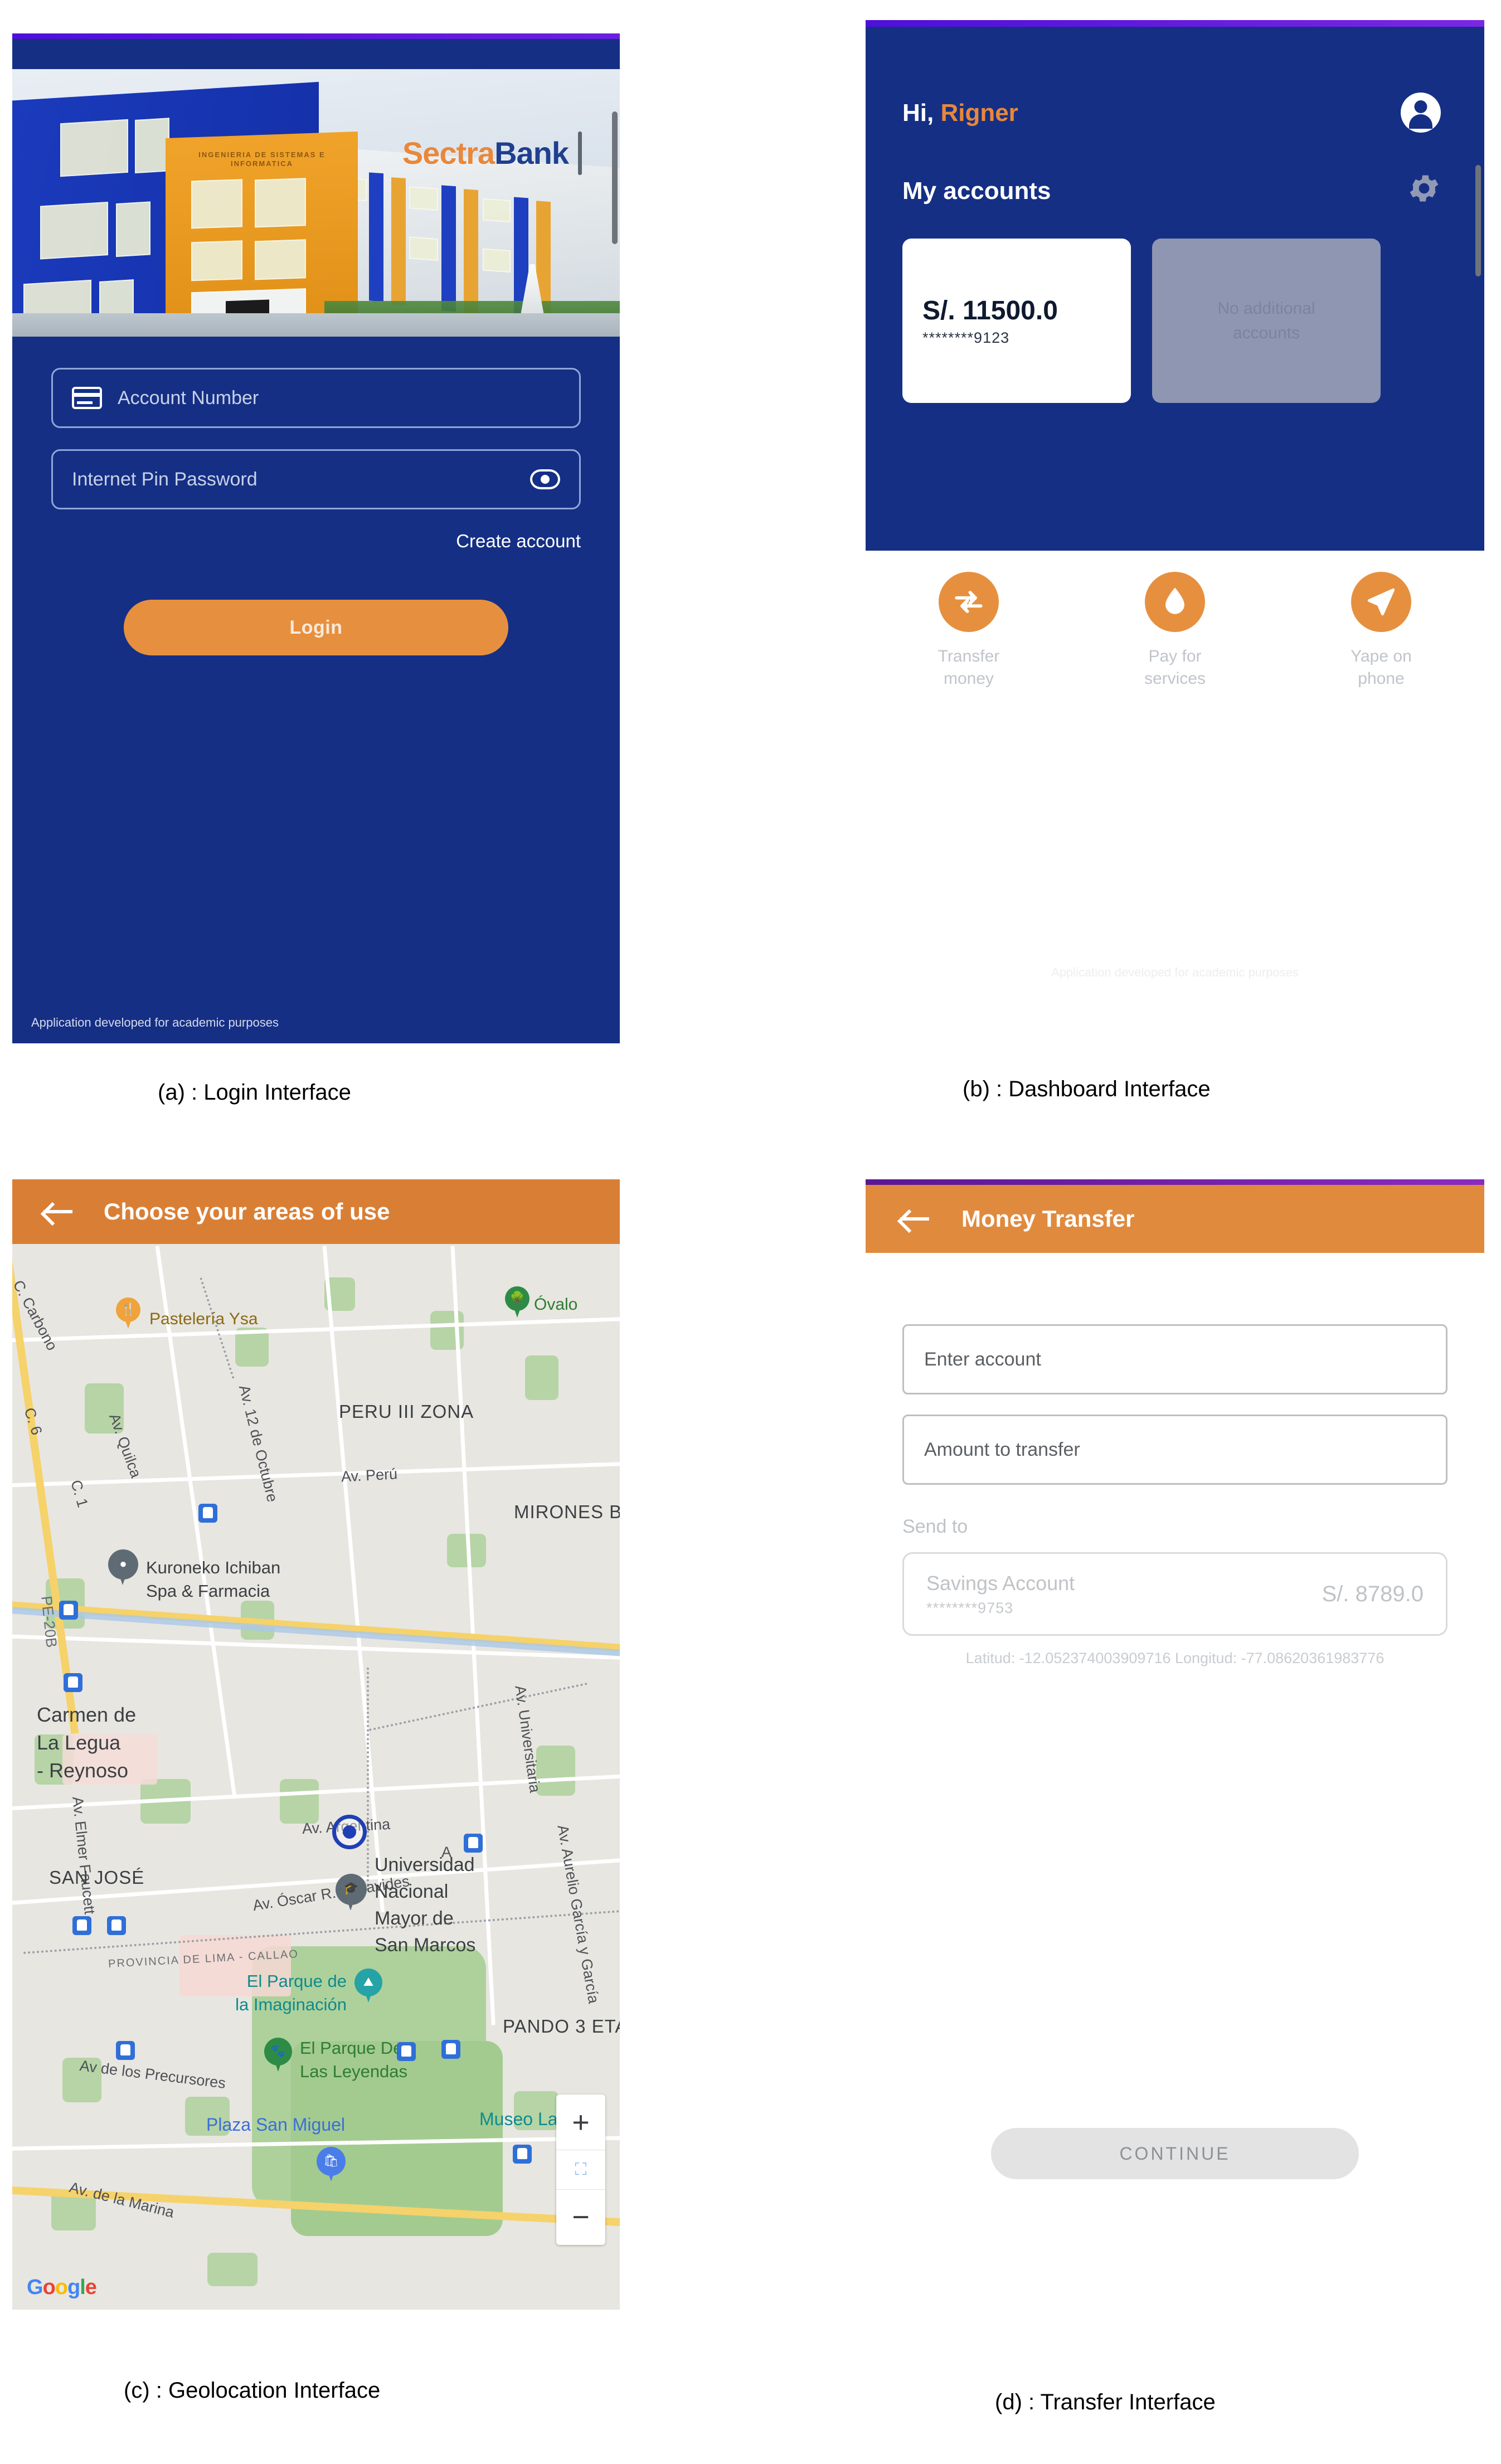 Image resolution: width=1501 pixels, height=2464 pixels. What do you see at coordinates (316, 479) in the screenshot?
I see `password-input: Internet Pin Password` at bounding box center [316, 479].